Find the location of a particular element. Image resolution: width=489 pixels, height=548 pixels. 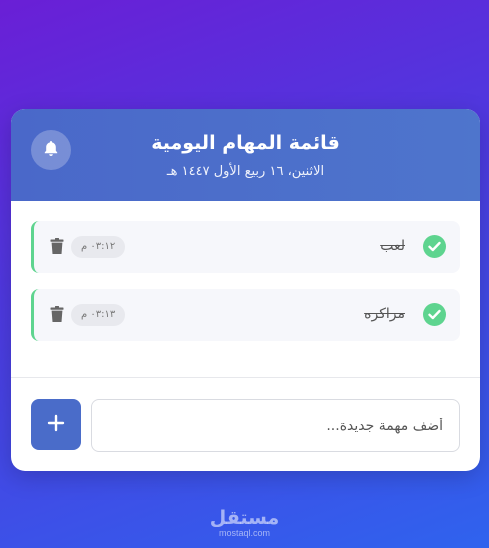

task-time-badge: ٠٣:١٢ م is located at coordinates (98, 247).